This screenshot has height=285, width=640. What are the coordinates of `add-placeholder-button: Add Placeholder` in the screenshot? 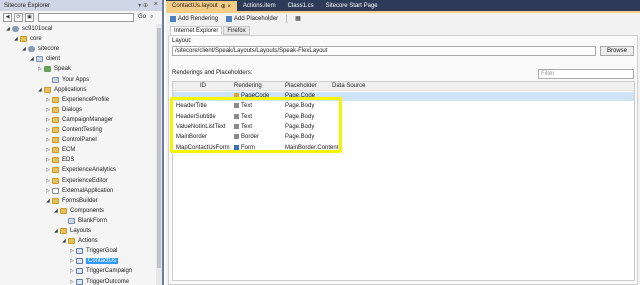 It's located at (252, 18).